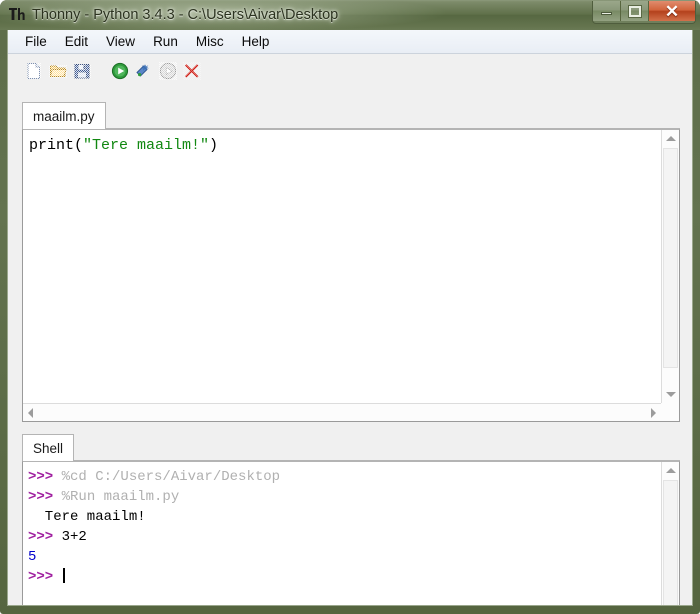 The width and height of the screenshot is (700, 614). Describe the element at coordinates (17, 14) in the screenshot. I see `thonny-logo-icon` at that location.